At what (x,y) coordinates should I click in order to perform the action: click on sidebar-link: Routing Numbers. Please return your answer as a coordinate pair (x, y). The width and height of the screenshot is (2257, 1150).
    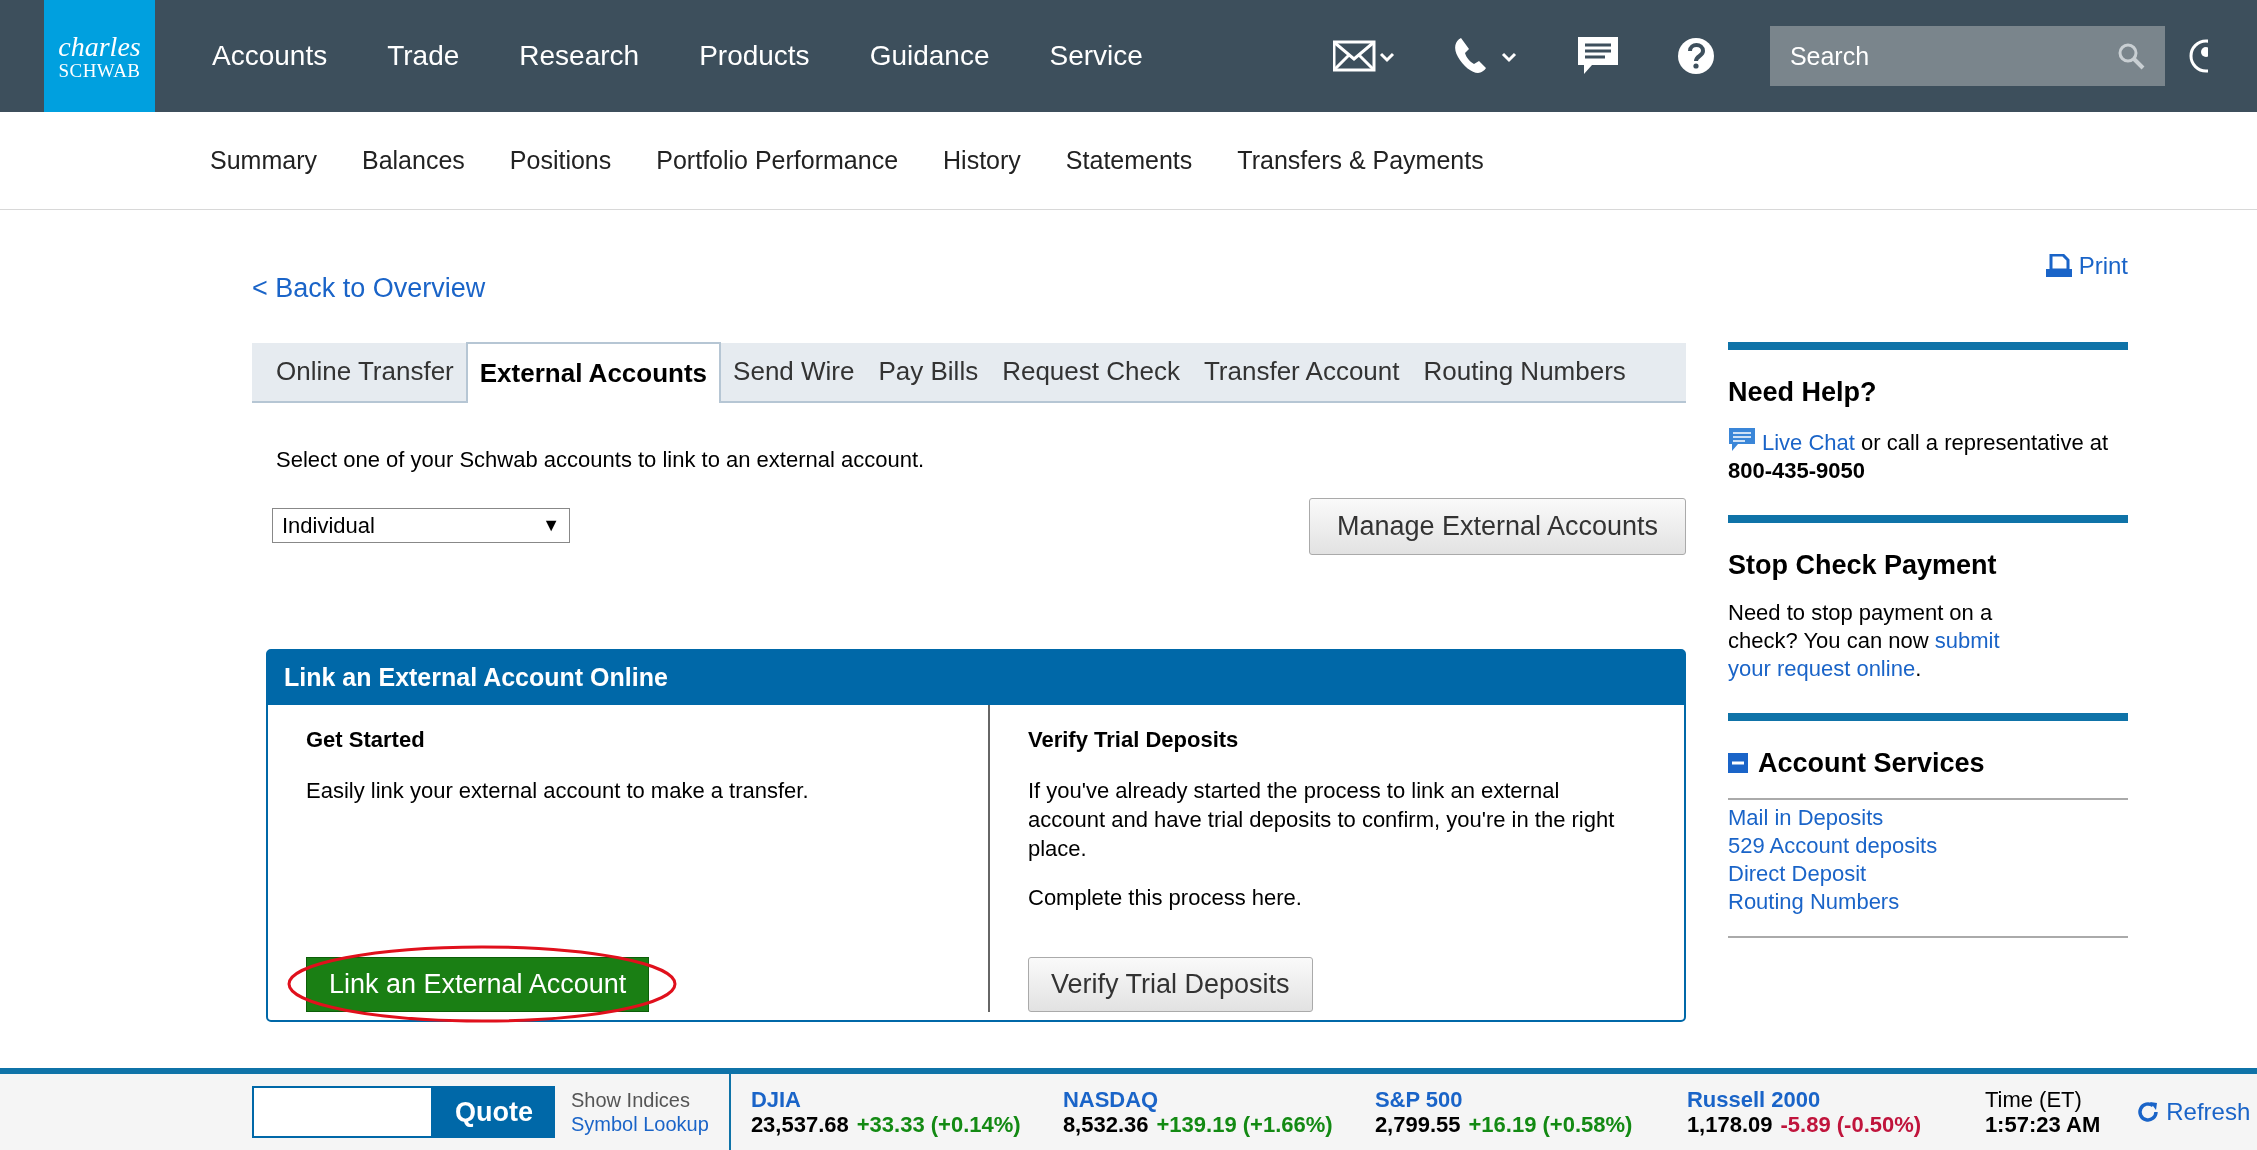
    Looking at the image, I should click on (1814, 901).